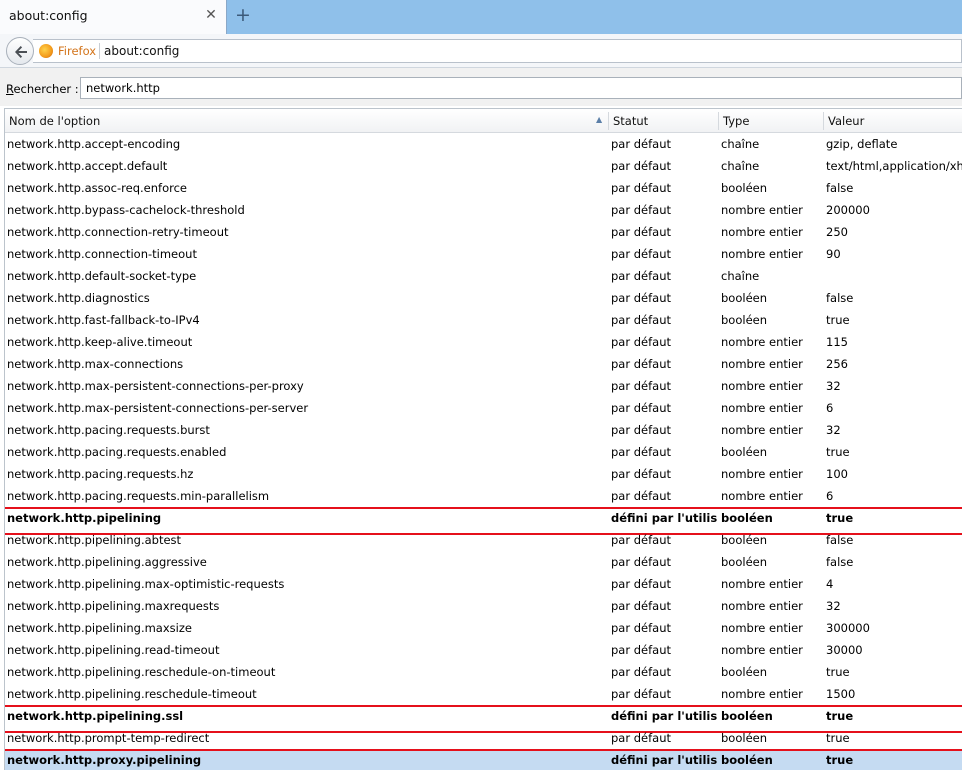 The image size is (962, 770). I want to click on column-header-type: Type, so click(734, 121).